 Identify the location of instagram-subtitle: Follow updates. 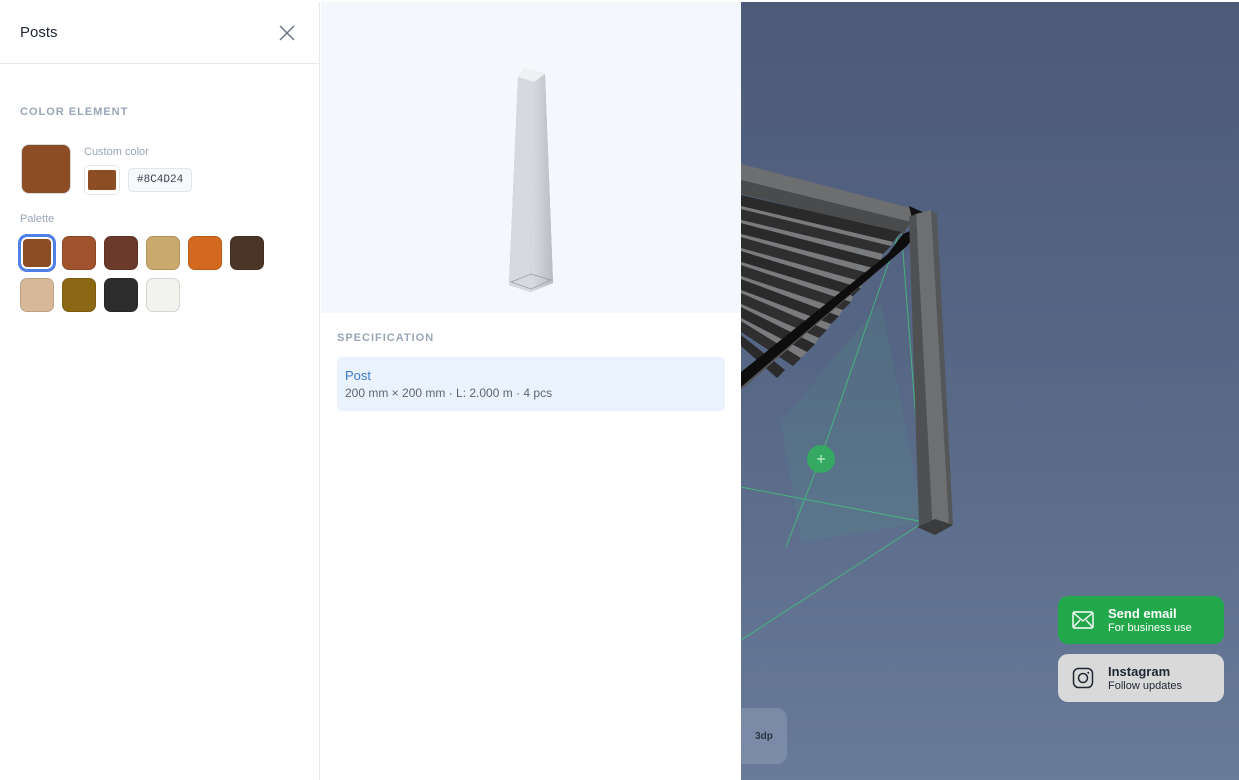
(1145, 686).